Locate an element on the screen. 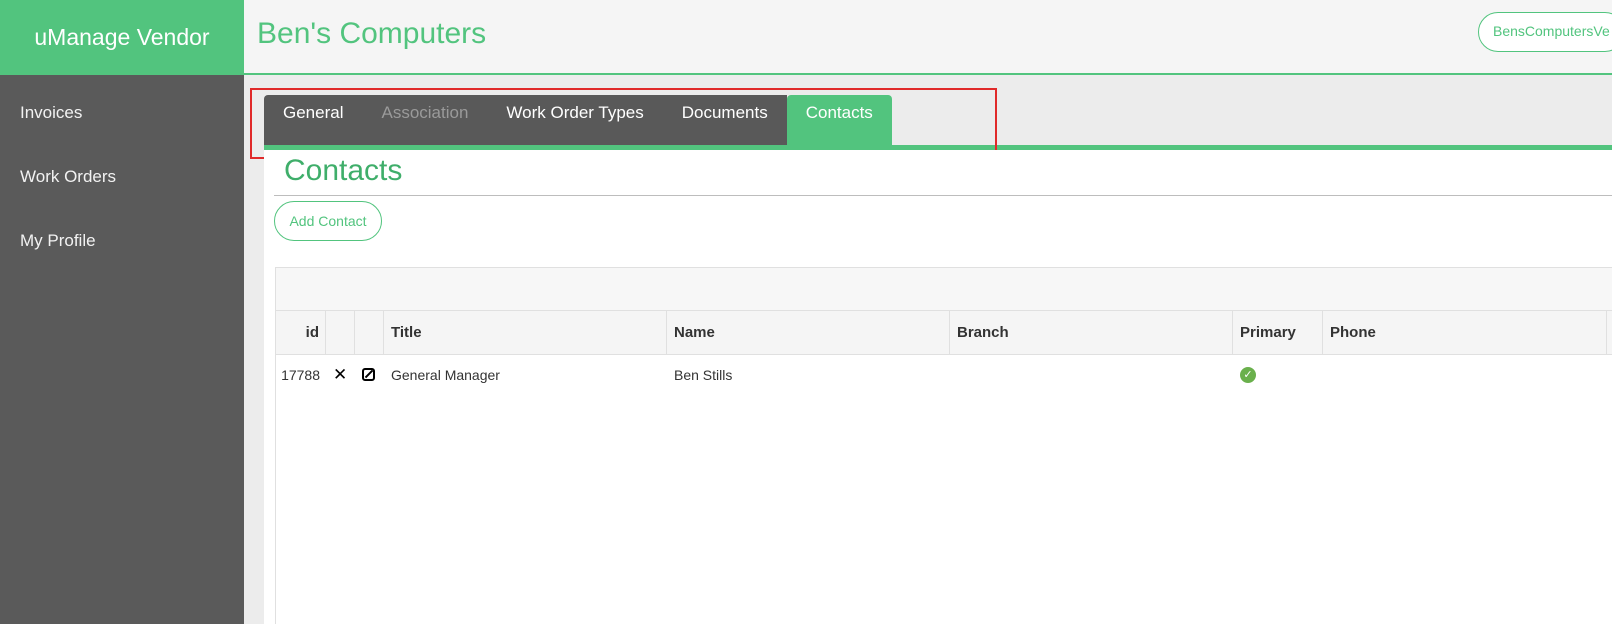  tab-work-order-types: Work Order Types is located at coordinates (575, 120).